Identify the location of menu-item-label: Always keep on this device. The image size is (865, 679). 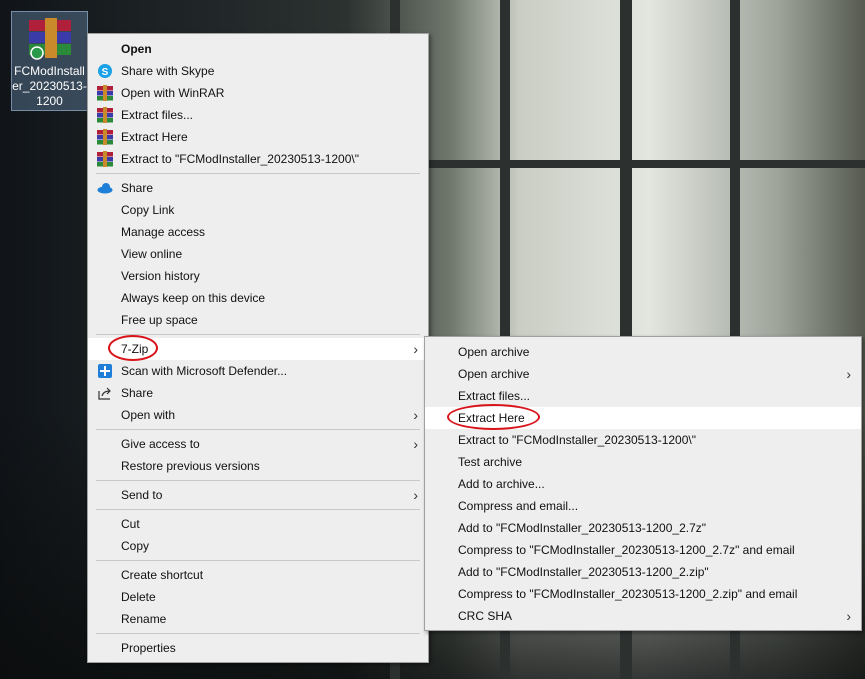
(193, 298).